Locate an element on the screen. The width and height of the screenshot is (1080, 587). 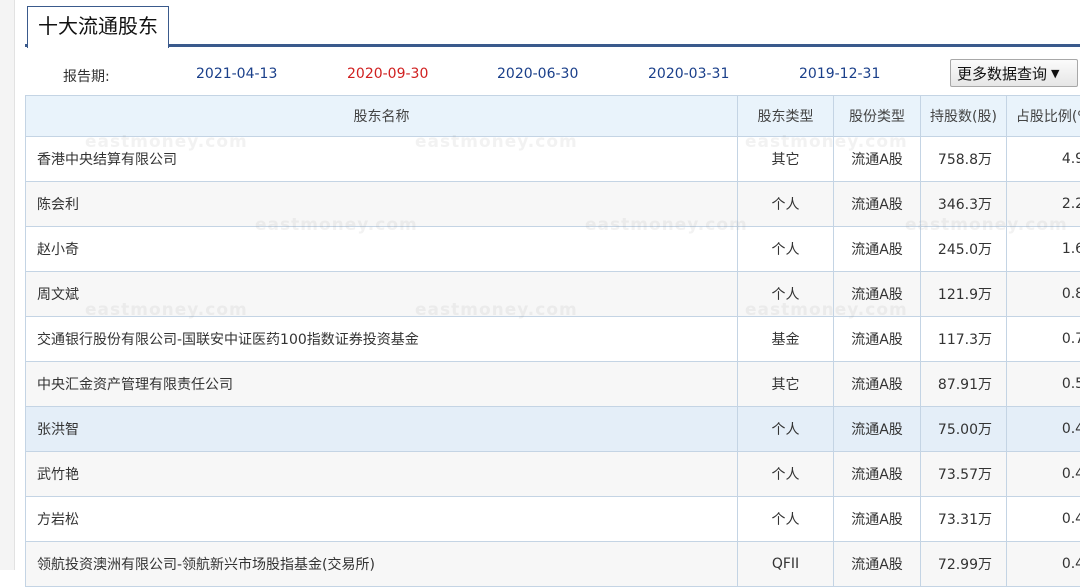
more-data-label: 更多数据查询 is located at coordinates (1002, 74).